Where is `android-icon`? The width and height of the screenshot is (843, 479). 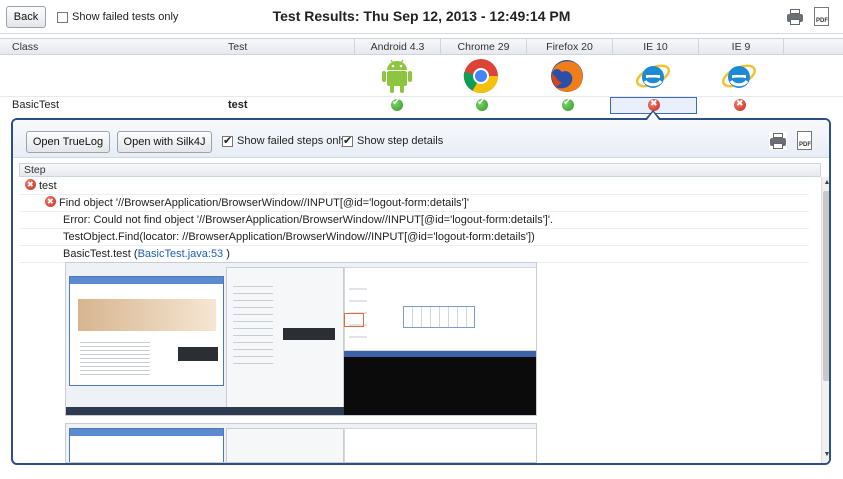 android-icon is located at coordinates (397, 76).